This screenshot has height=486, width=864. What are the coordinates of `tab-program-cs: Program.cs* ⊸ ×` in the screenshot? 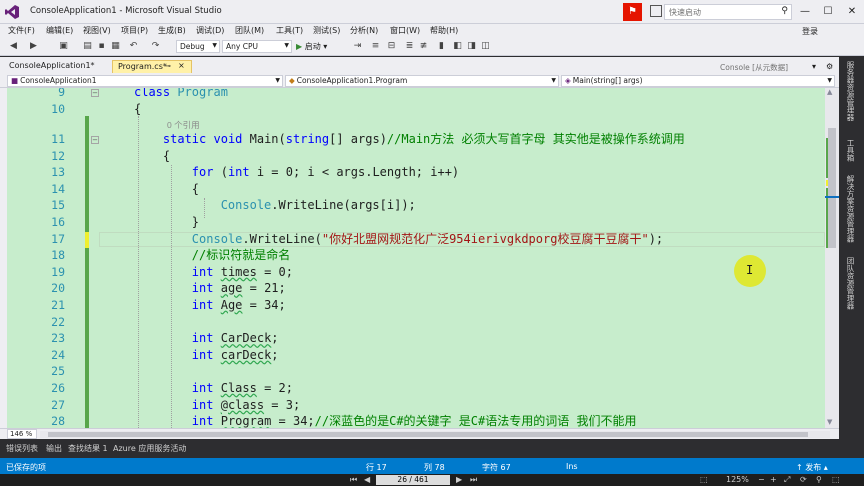 It's located at (152, 66).